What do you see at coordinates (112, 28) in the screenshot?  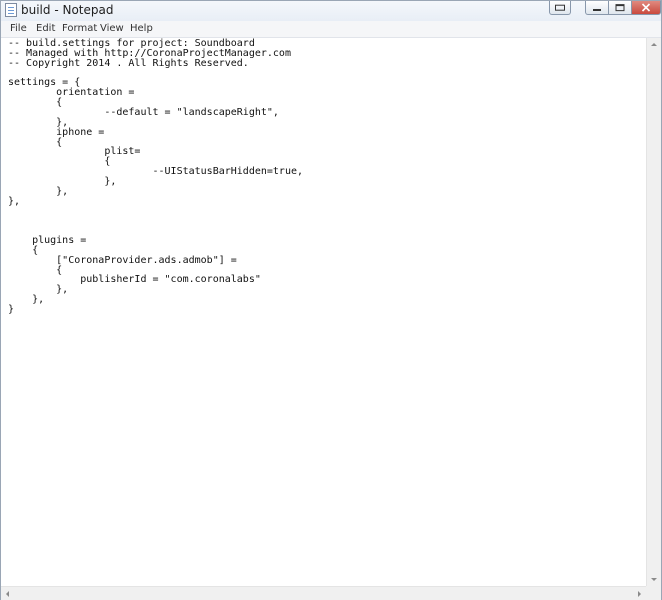 I see `menu-view: View` at bounding box center [112, 28].